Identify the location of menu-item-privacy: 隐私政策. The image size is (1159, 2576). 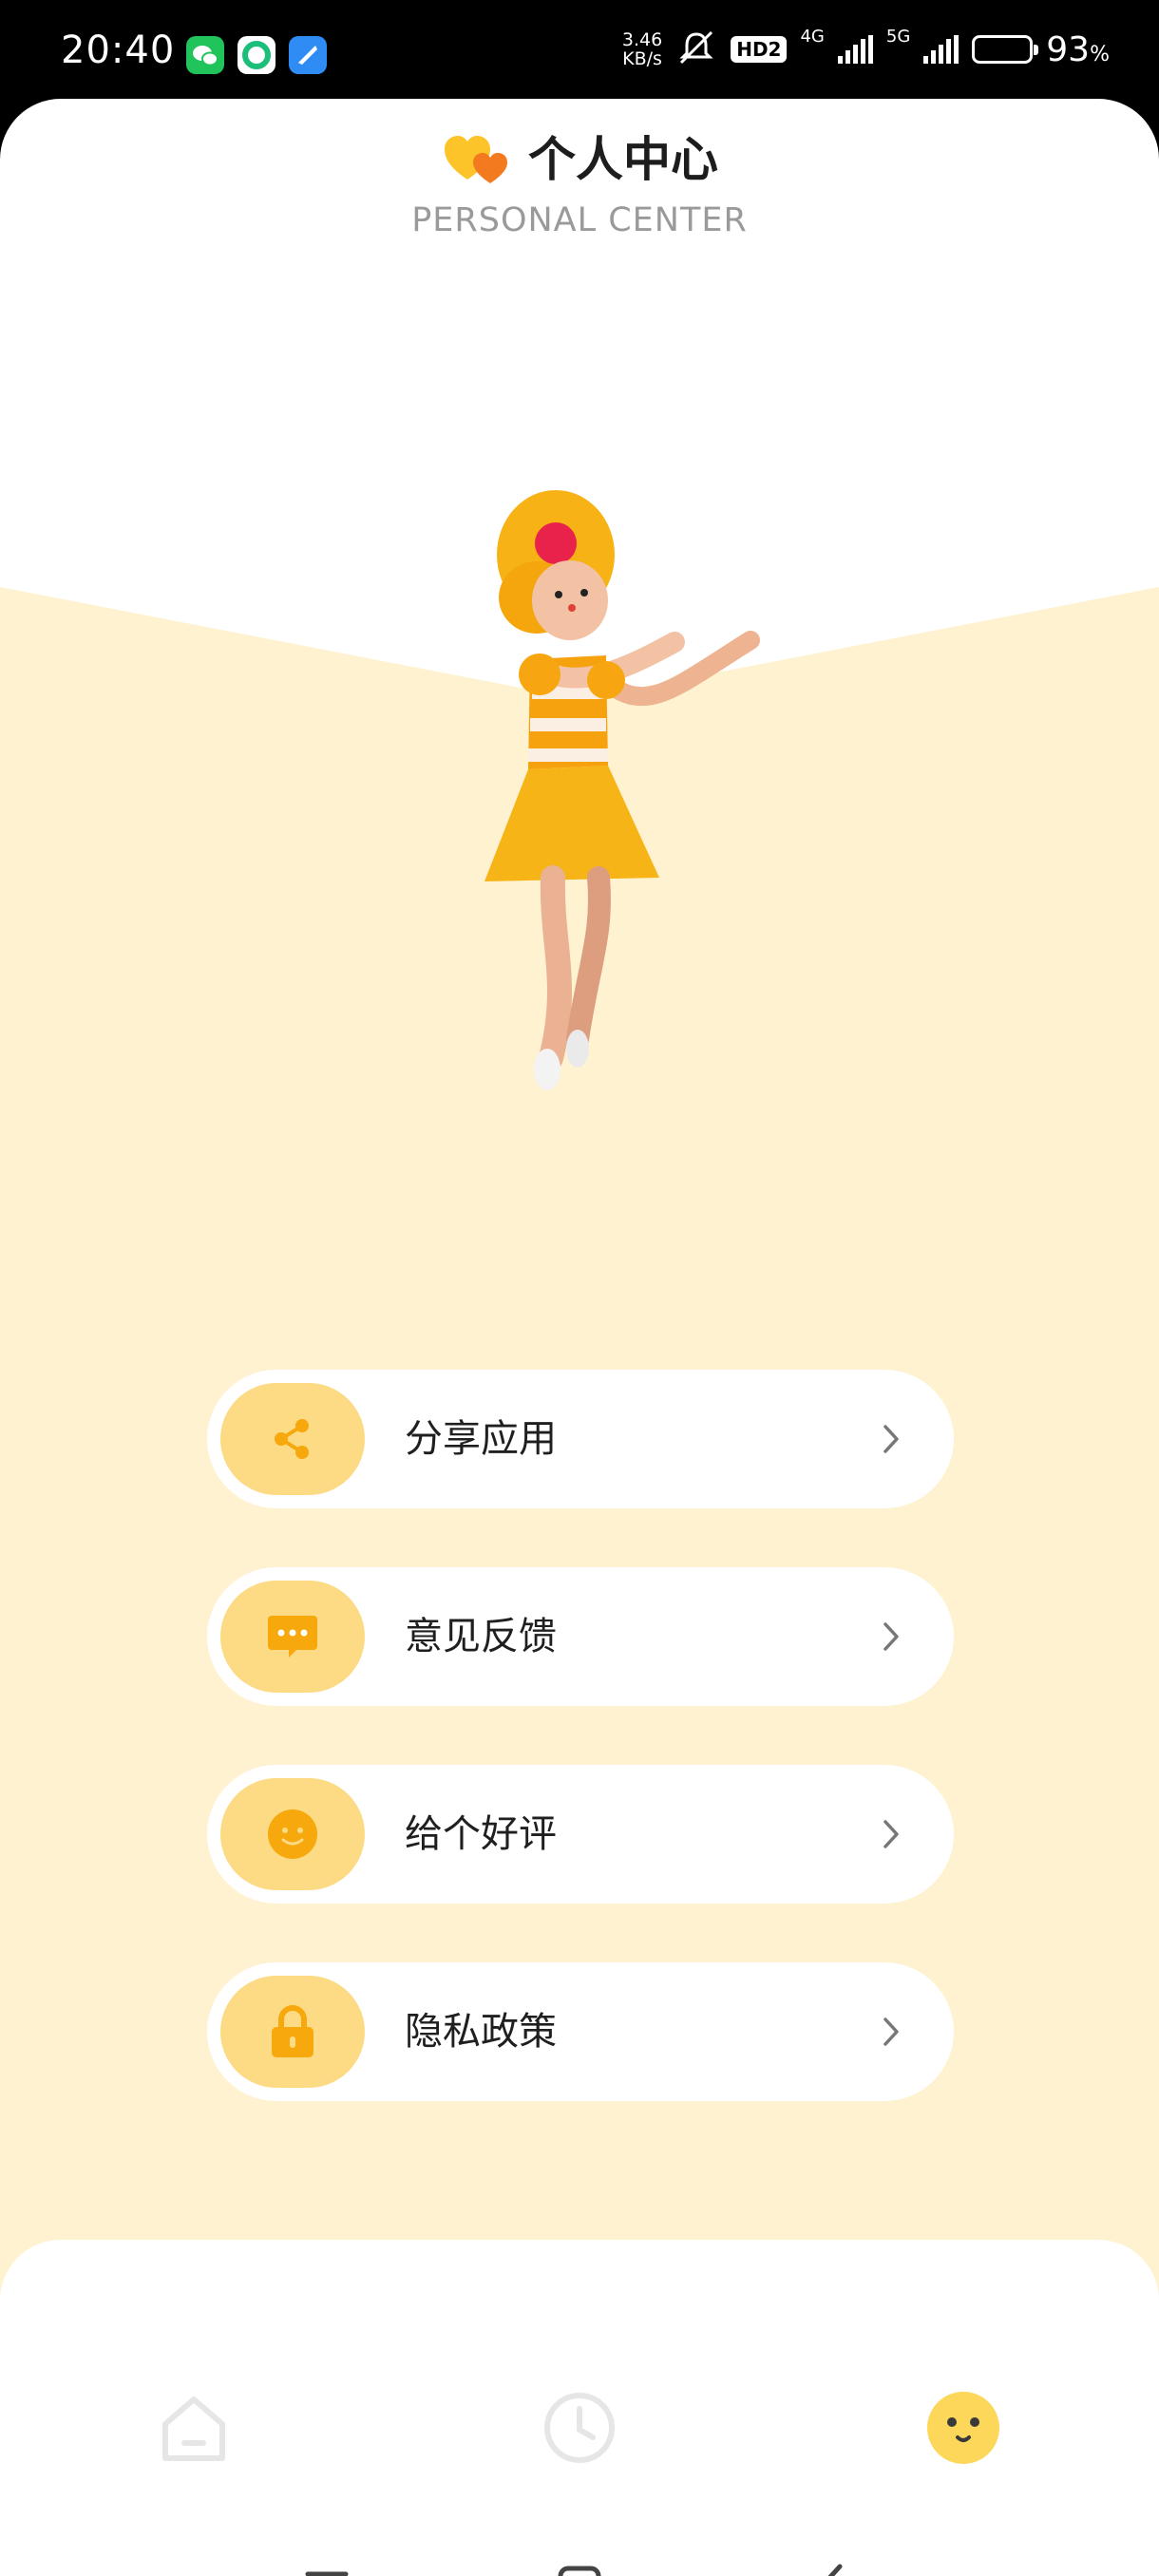
(580, 2031).